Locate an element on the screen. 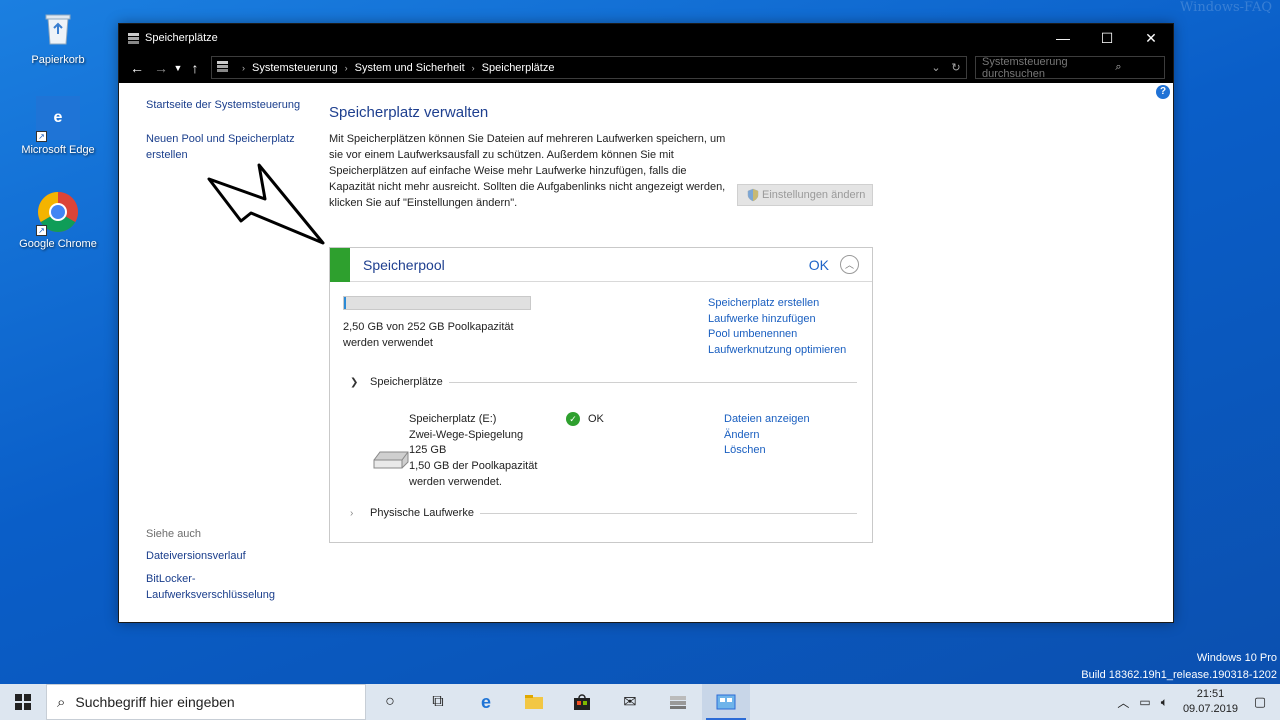 This screenshot has height=720, width=1280. breadcrumb-system-und-sicherheit: System und Sicherheit is located at coordinates (410, 68).